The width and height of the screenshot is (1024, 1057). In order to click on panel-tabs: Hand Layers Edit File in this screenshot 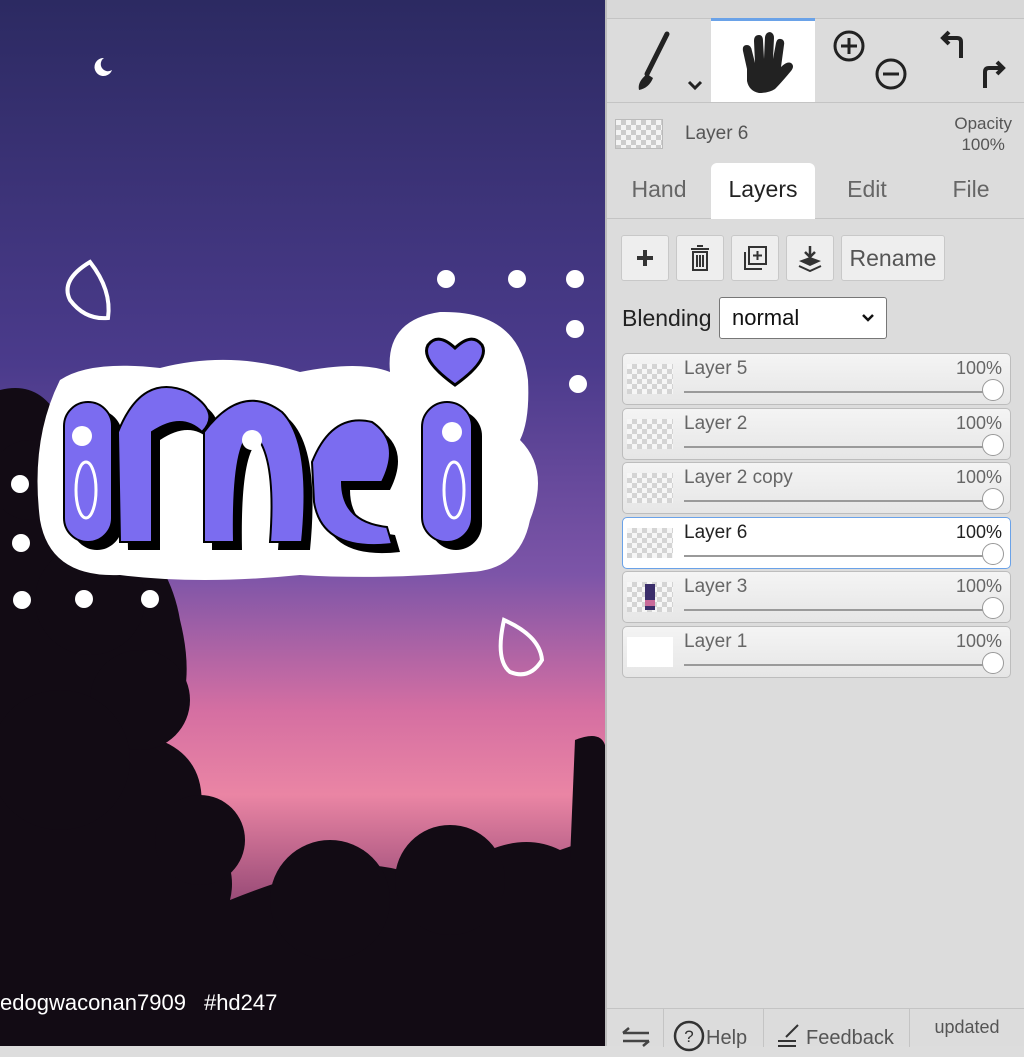, I will do `click(815, 191)`.